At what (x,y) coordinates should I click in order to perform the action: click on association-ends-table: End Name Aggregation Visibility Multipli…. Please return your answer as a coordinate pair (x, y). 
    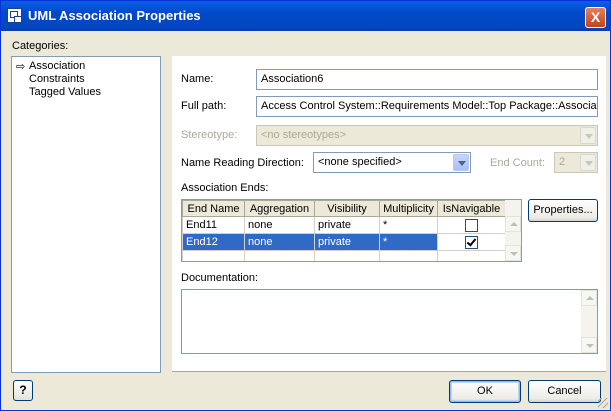
    Looking at the image, I should click on (344, 230).